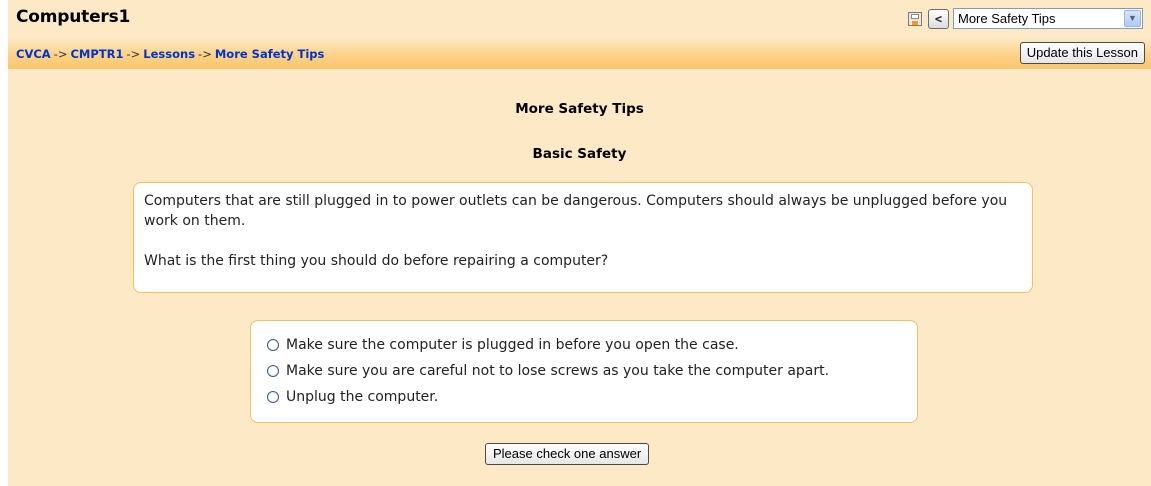  I want to click on header: Computers1 < More Safety Tips ▼, so click(579, 19).